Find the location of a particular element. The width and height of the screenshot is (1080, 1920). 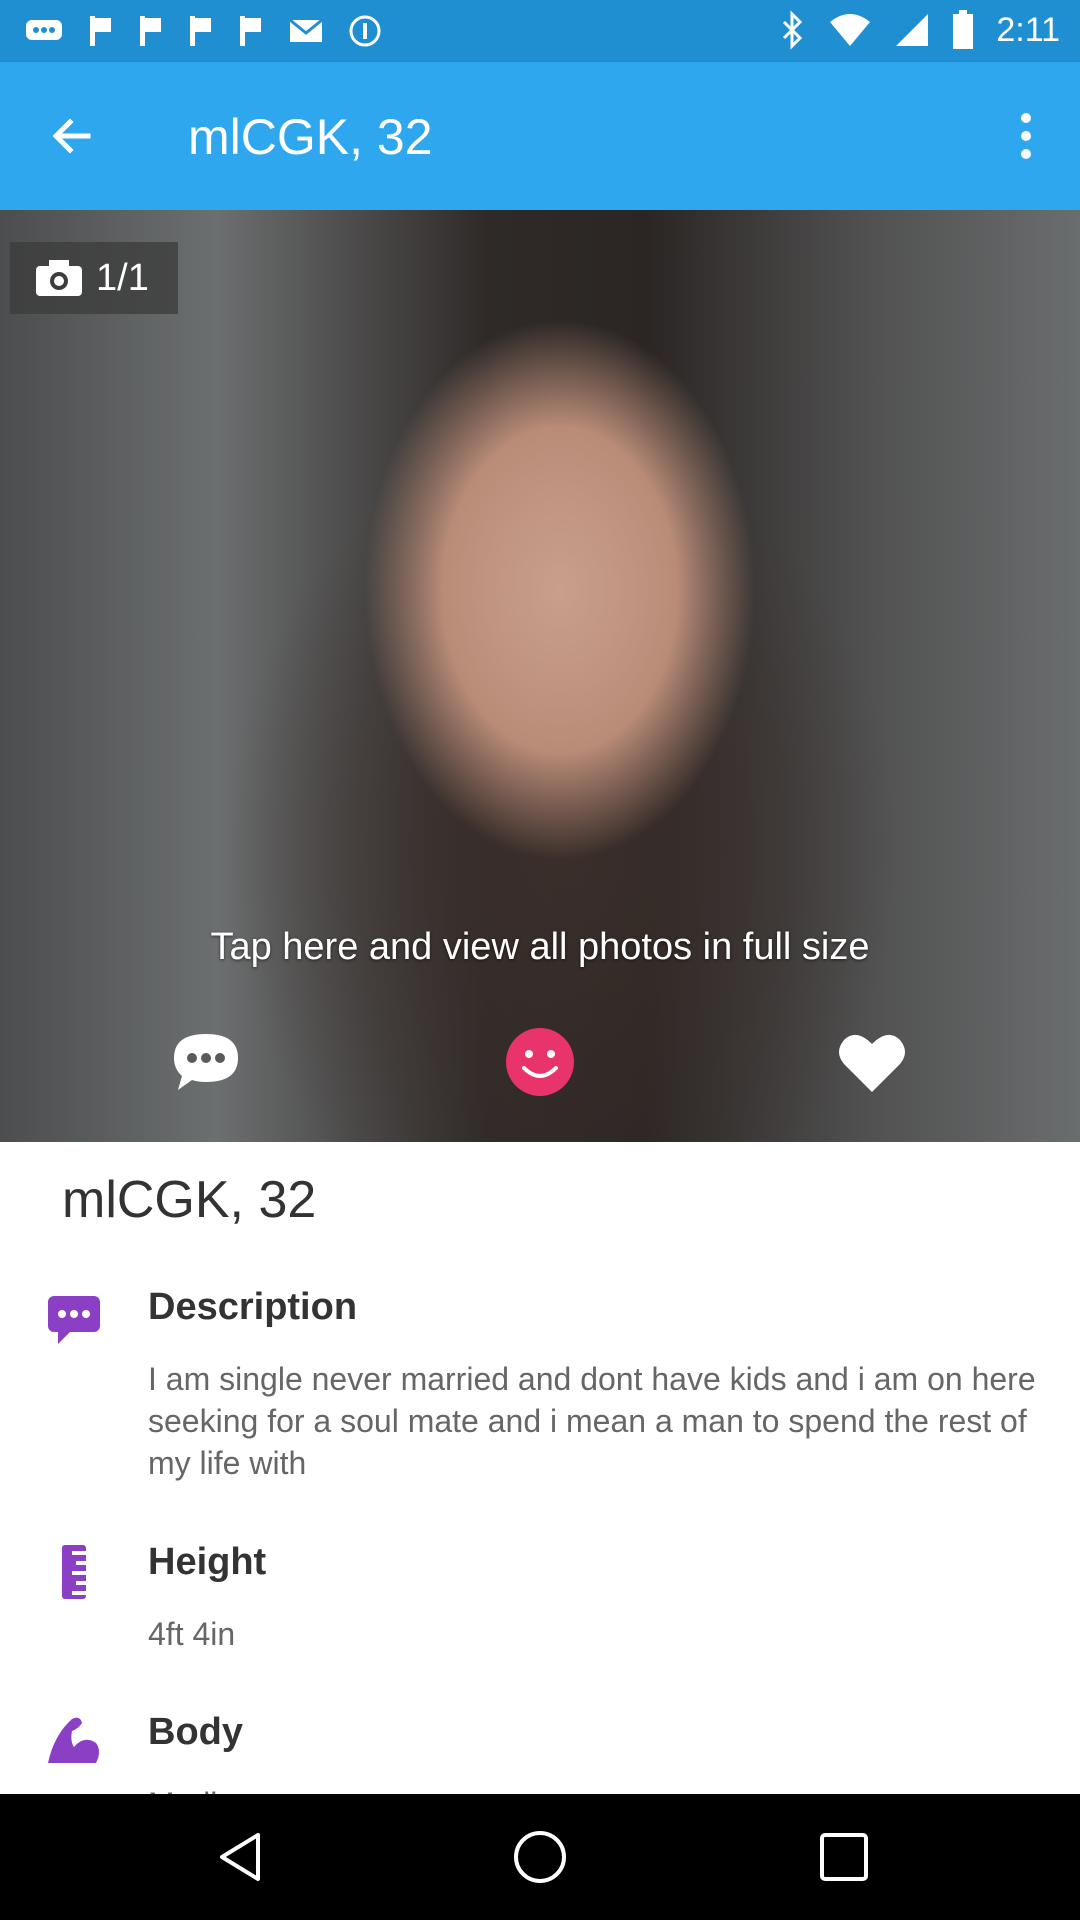

smile-icon is located at coordinates (540, 1062).